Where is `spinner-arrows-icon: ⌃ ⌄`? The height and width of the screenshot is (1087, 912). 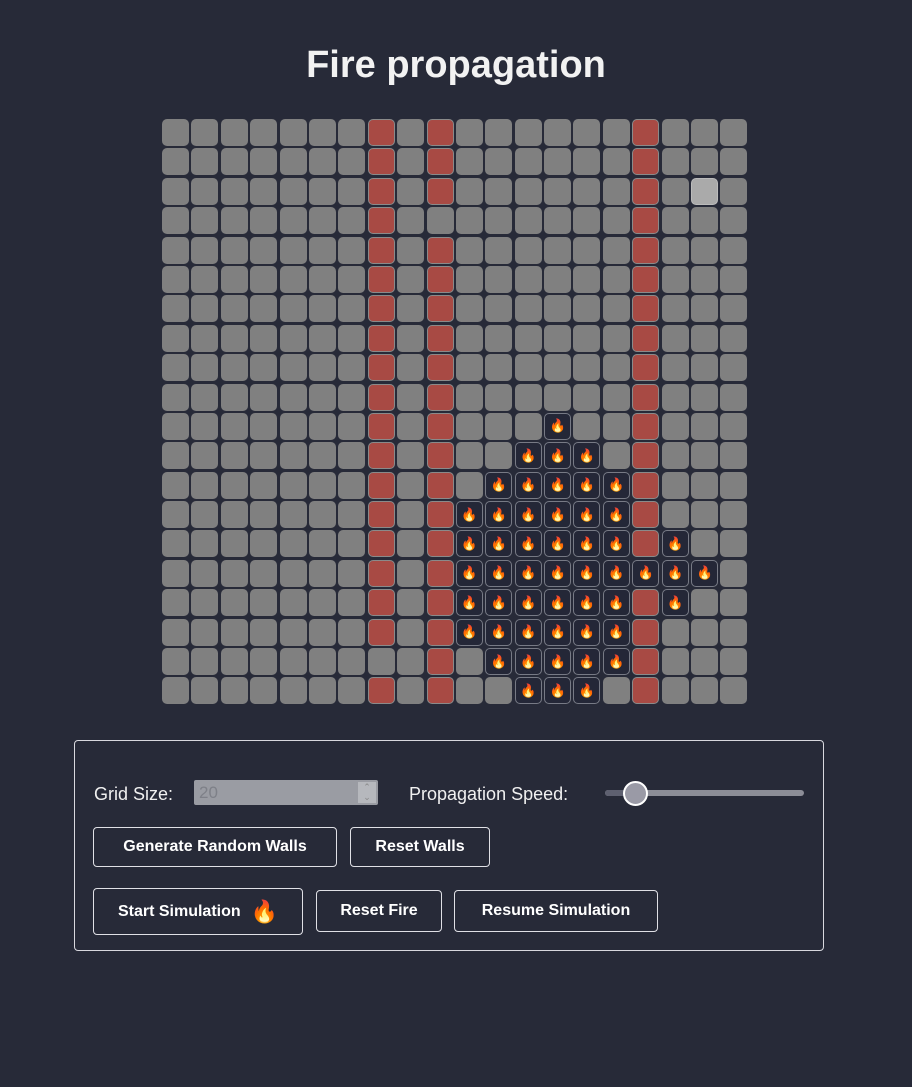
spinner-arrows-icon: ⌃ ⌄ is located at coordinates (367, 792).